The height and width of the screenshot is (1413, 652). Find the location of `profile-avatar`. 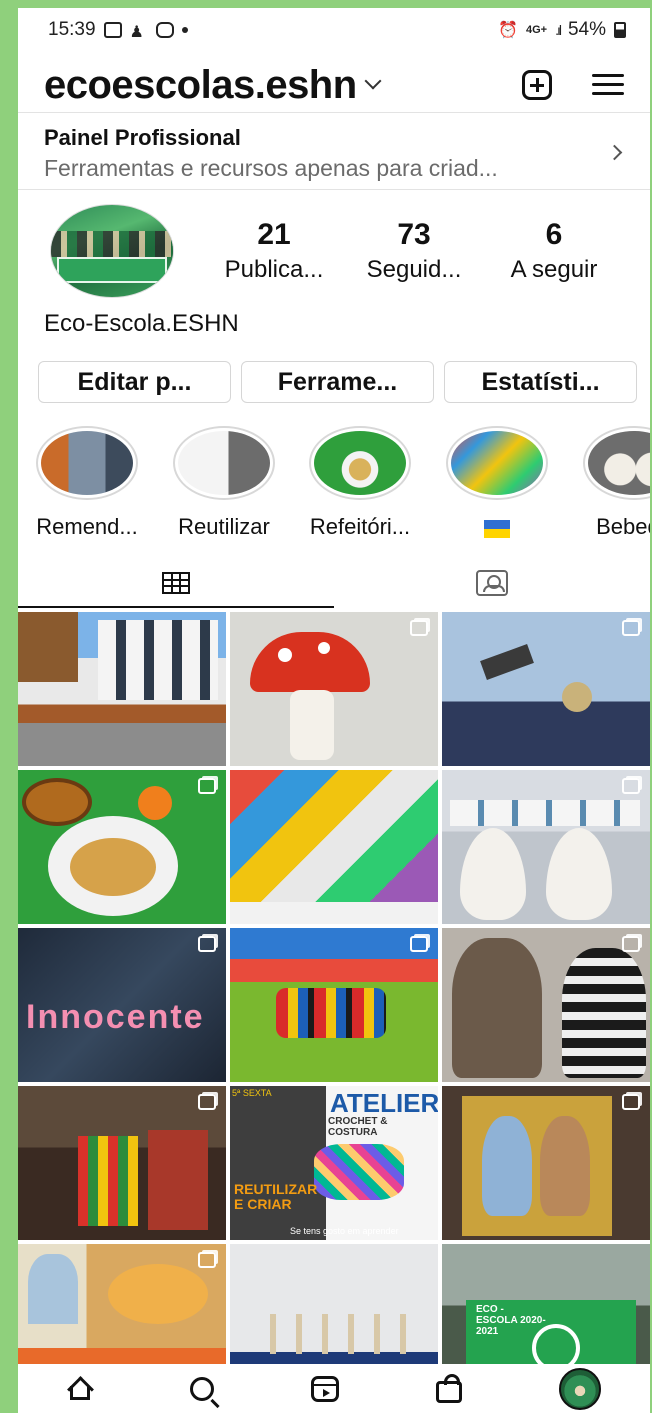

profile-avatar is located at coordinates (580, 1388).